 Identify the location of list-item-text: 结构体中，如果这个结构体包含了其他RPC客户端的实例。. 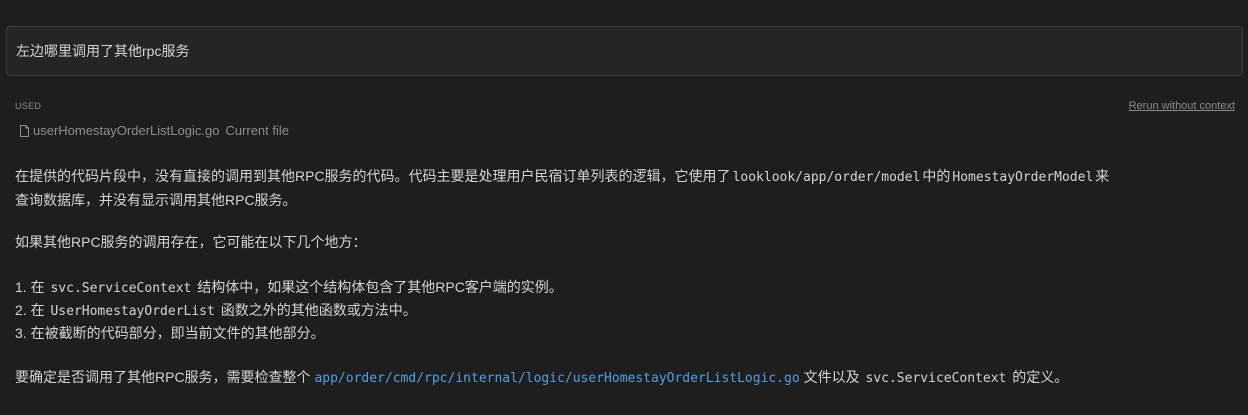
(380, 287).